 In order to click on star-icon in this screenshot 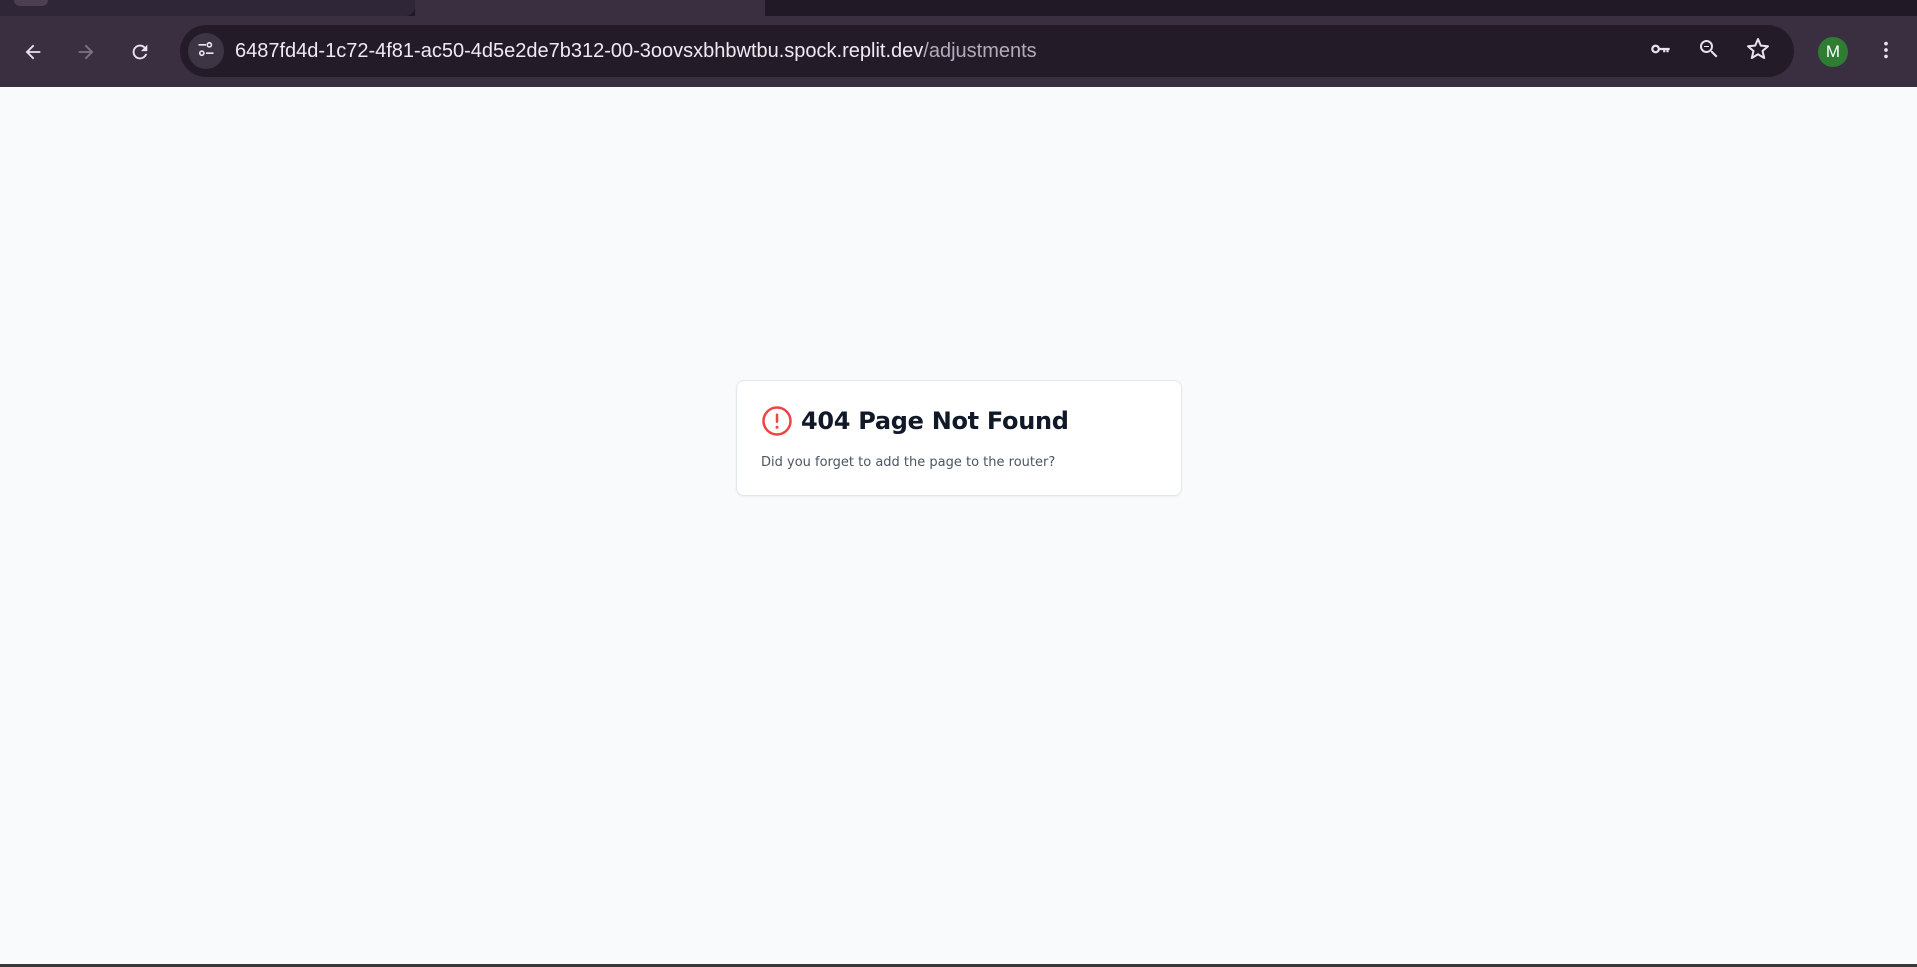, I will do `click(1758, 51)`.